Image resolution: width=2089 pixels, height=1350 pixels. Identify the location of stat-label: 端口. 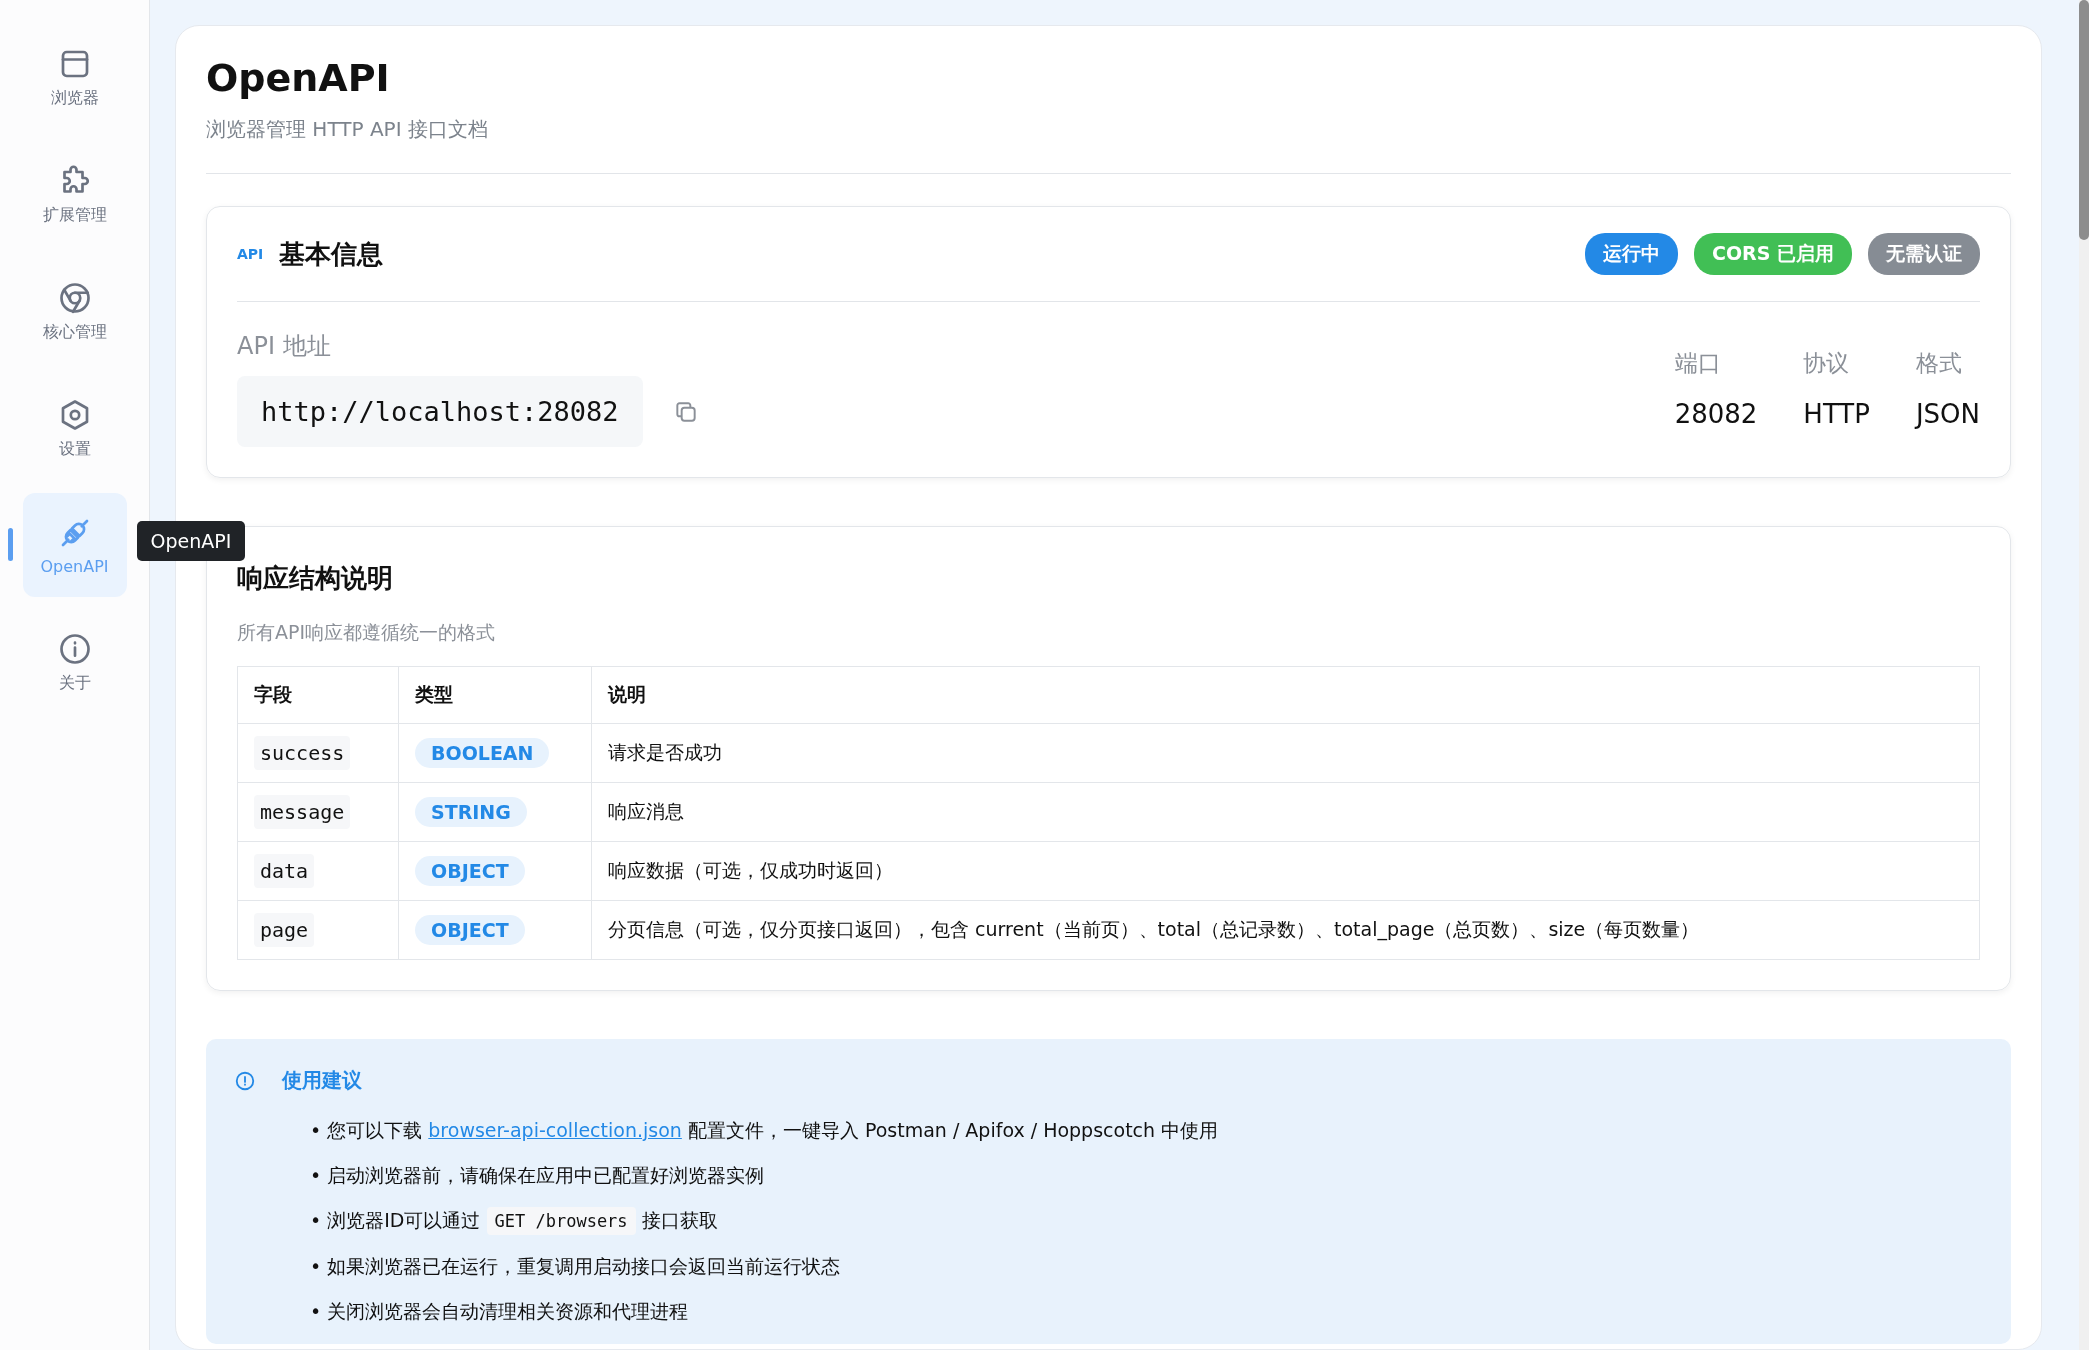
(1698, 363).